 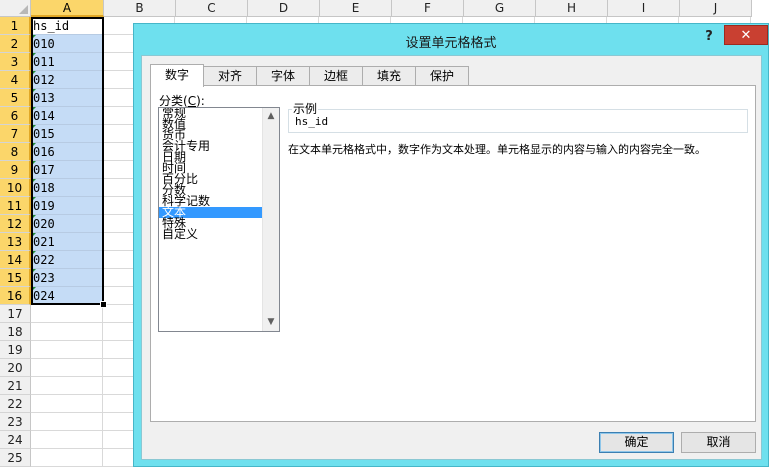 What do you see at coordinates (212, 8) in the screenshot?
I see `column-header-c: C` at bounding box center [212, 8].